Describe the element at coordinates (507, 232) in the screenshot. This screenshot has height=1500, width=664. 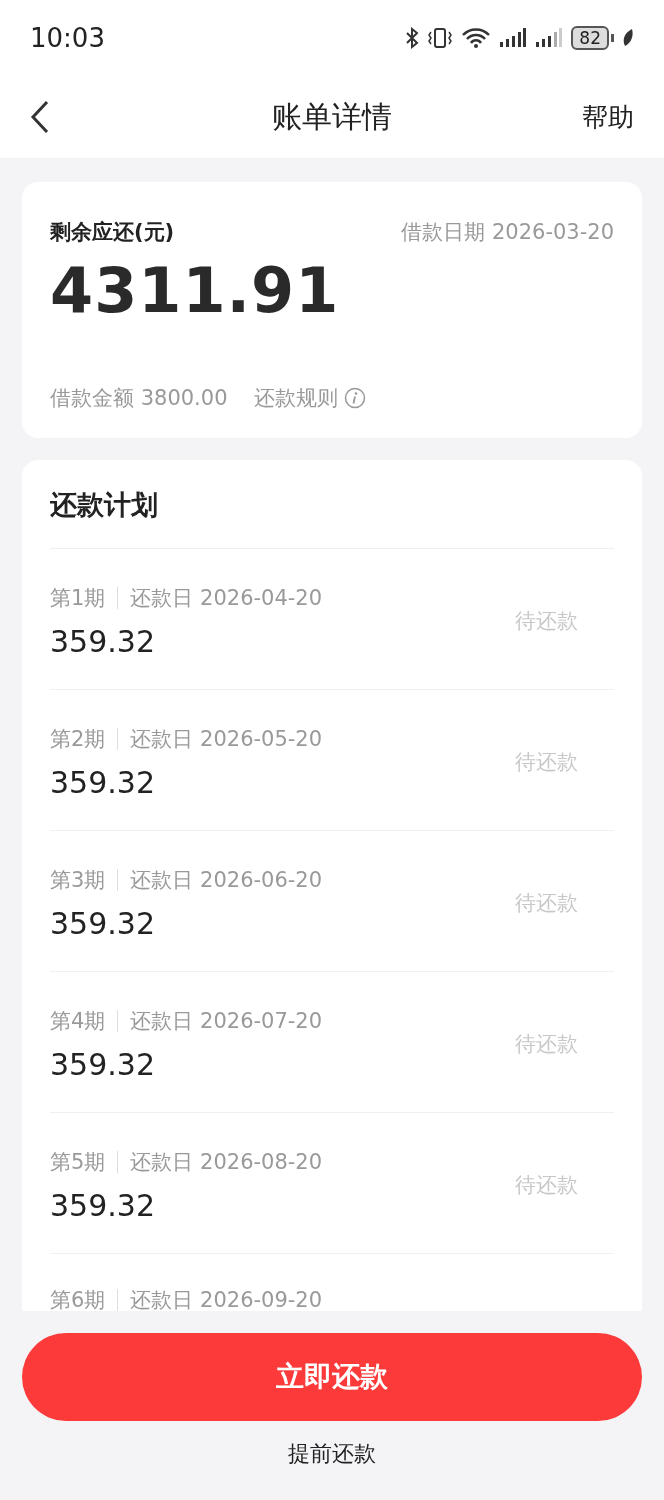
I see `loan-date: 借款日期 2026-03-20` at that location.